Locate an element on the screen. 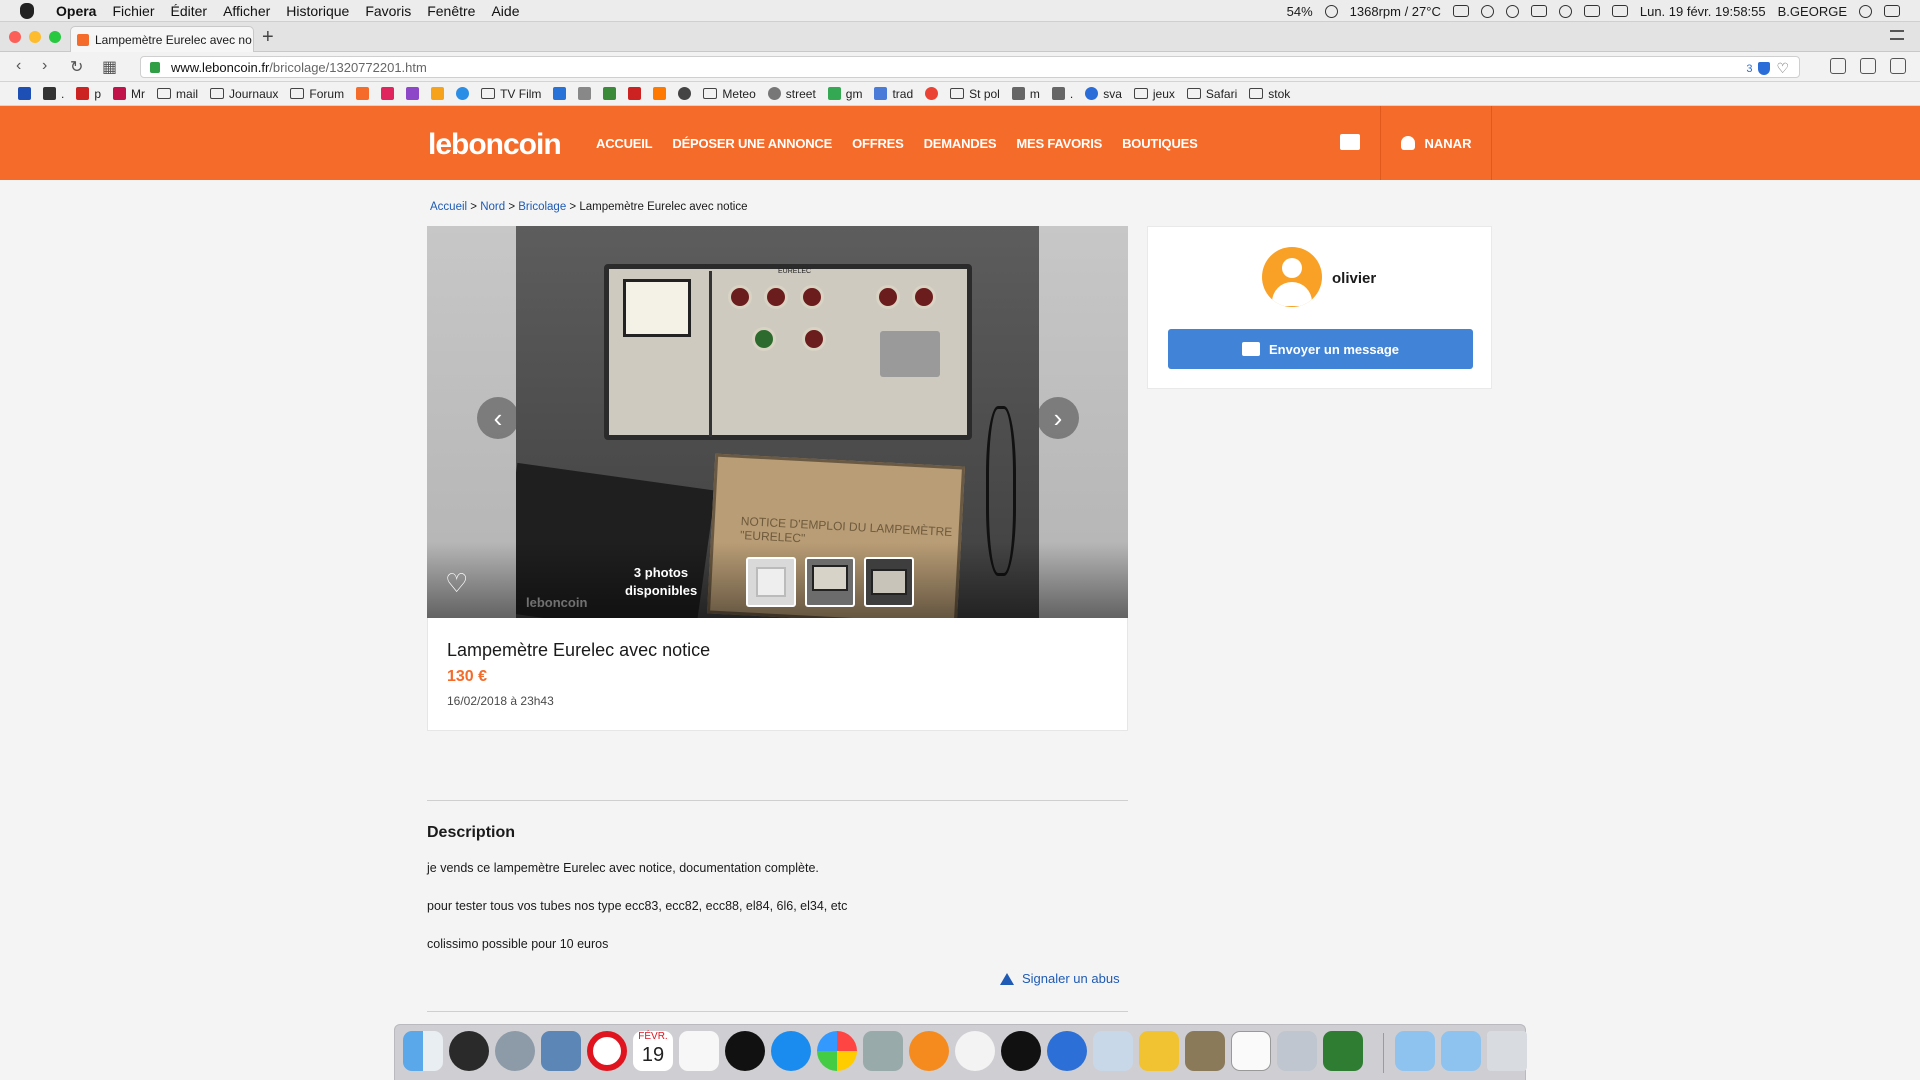  solitaire-icon is located at coordinates (745, 1051).